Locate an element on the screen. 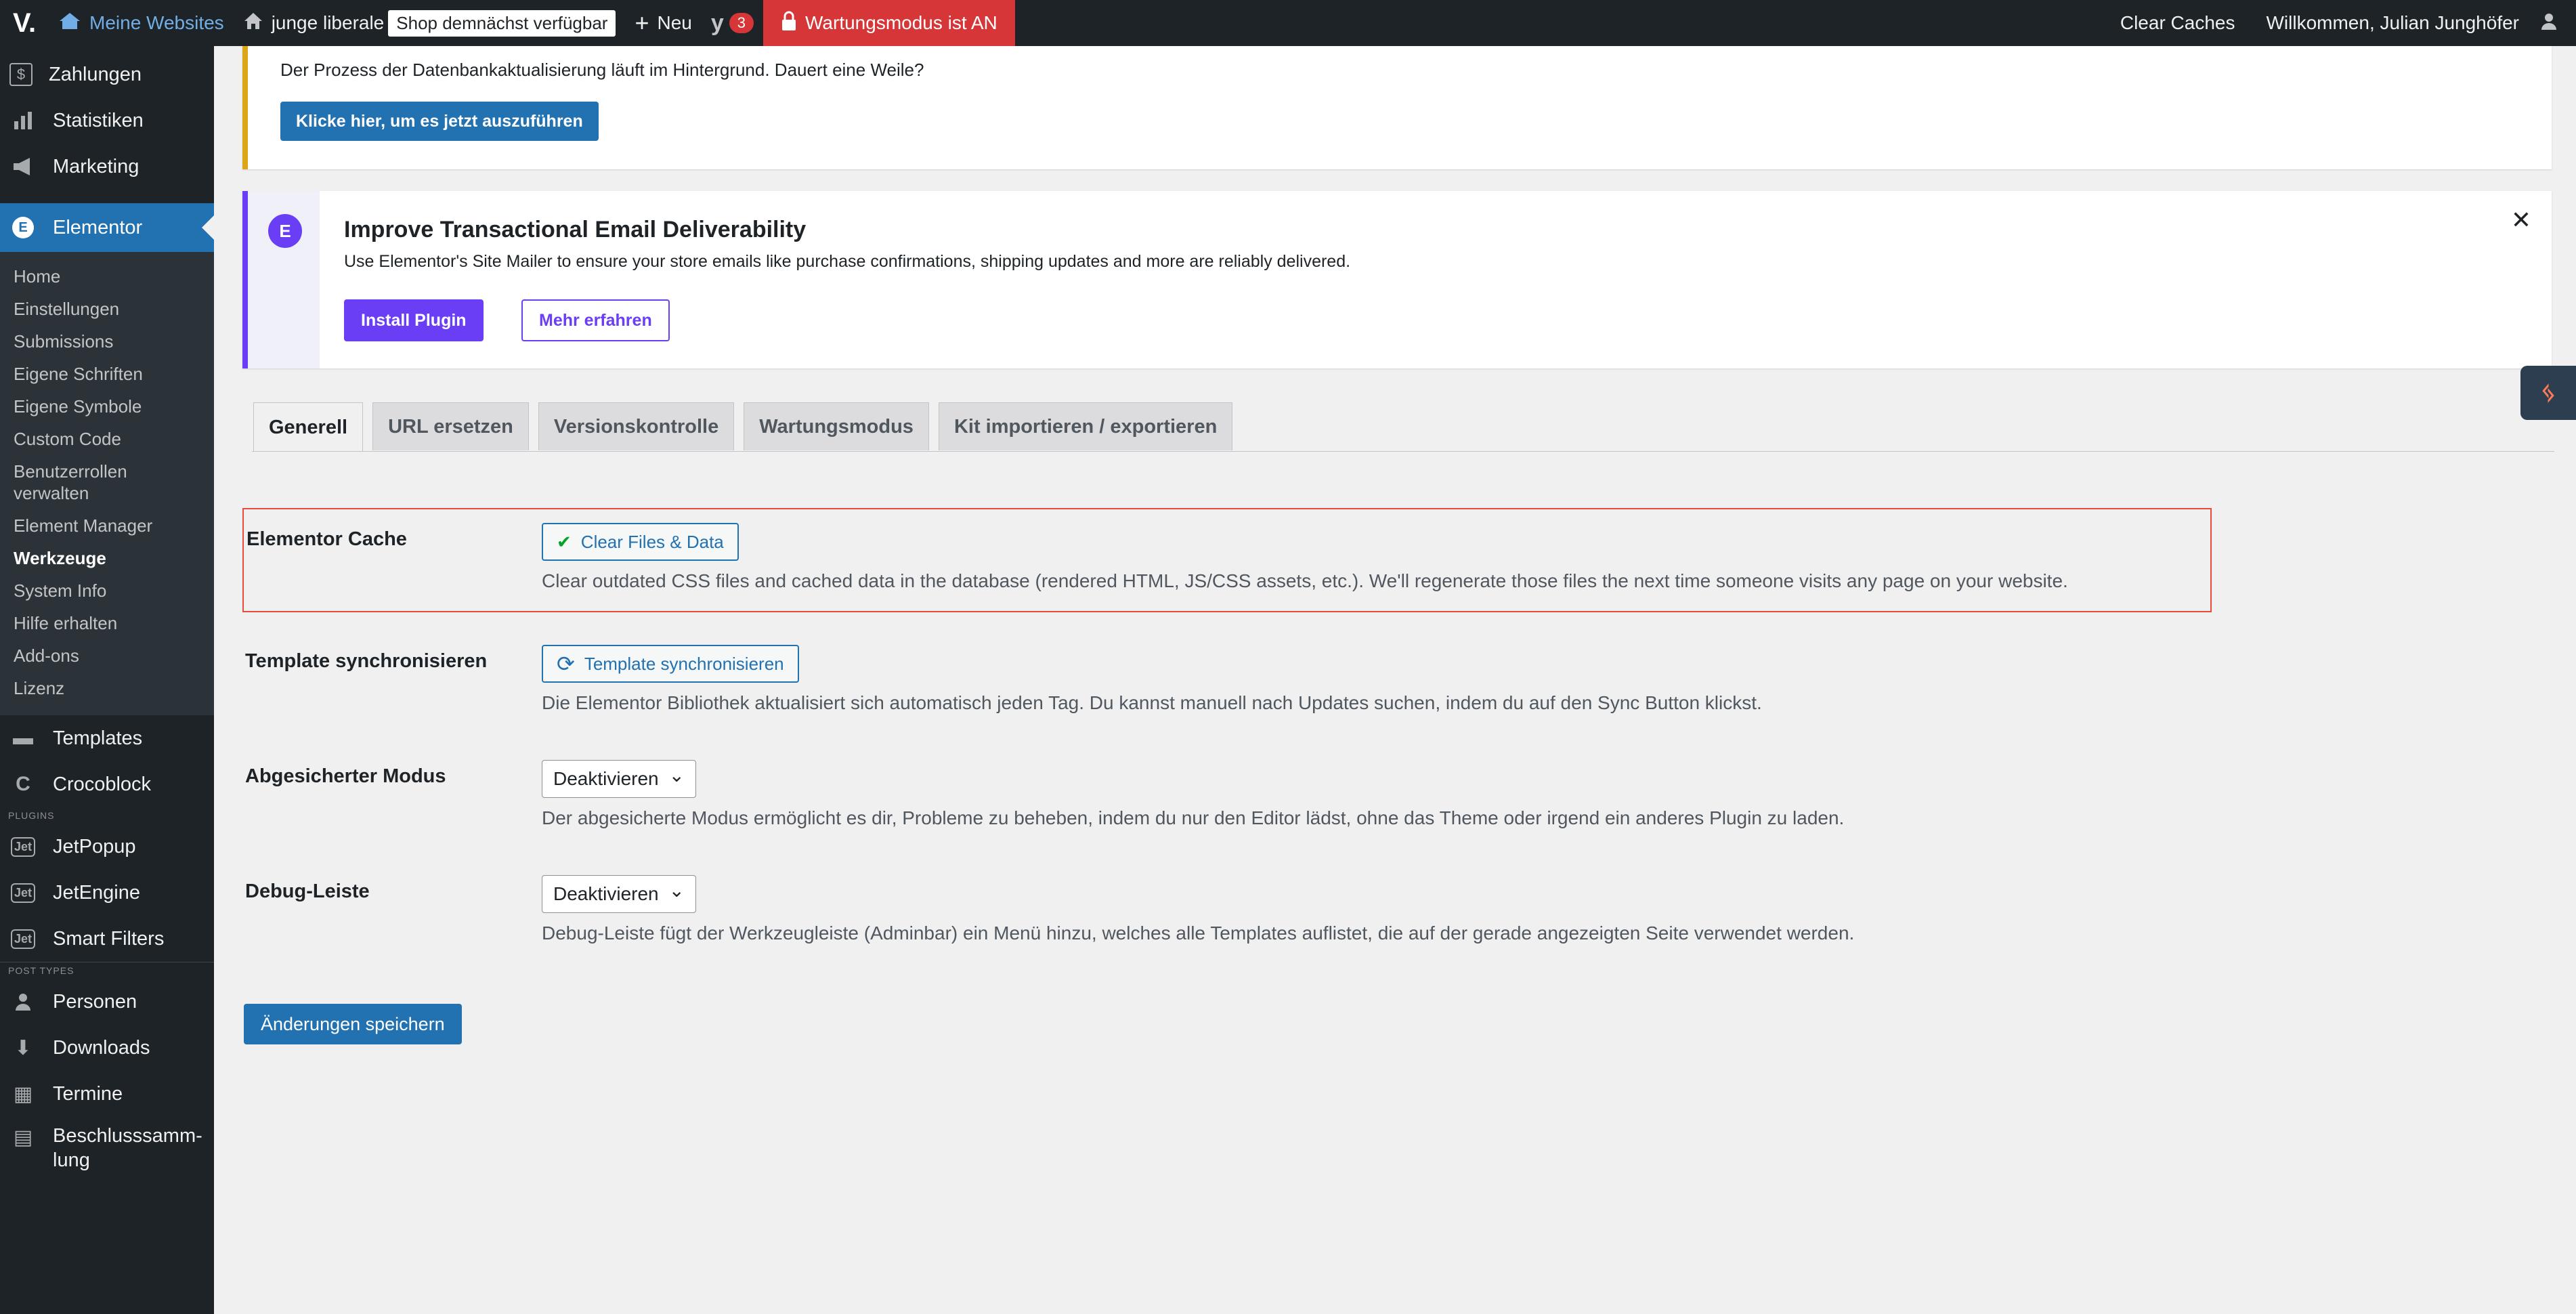 The image size is (2576, 1314). maintenance-mode-indicator: Wartungsmodus ist AN is located at coordinates (889, 23).